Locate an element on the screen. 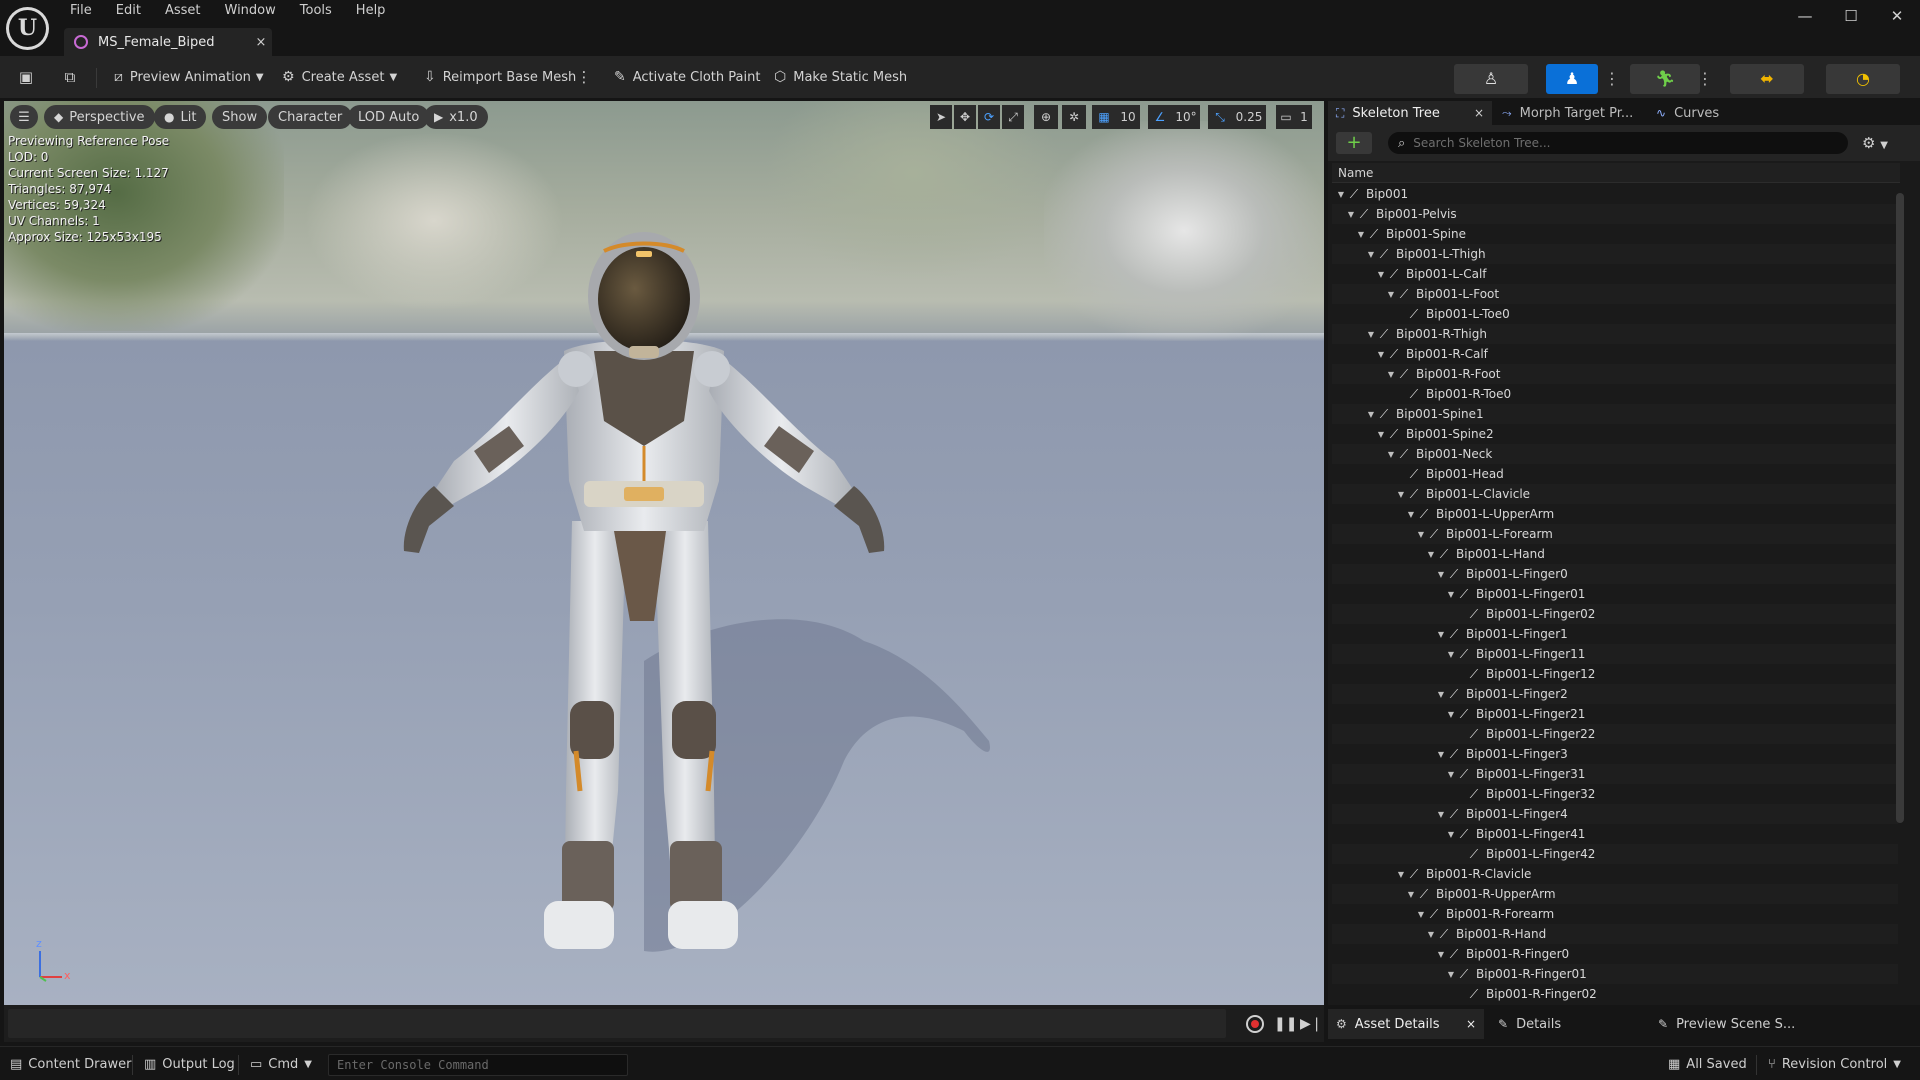 This screenshot has width=1920, height=1080. make-static-mesh-button: ⬡ Make Static Mesh is located at coordinates (840, 77).